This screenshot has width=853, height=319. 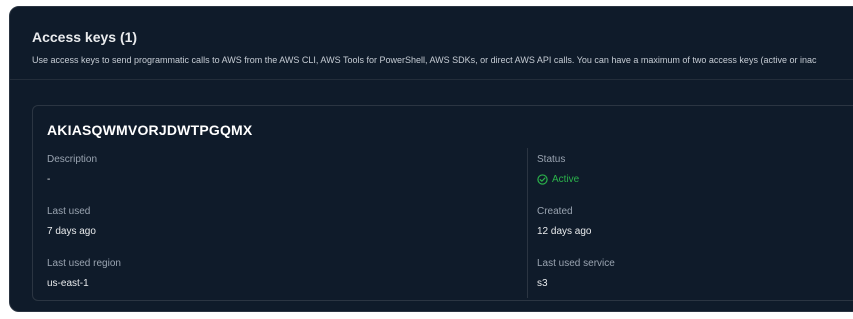 What do you see at coordinates (551, 159) in the screenshot?
I see `status-label: Status` at bounding box center [551, 159].